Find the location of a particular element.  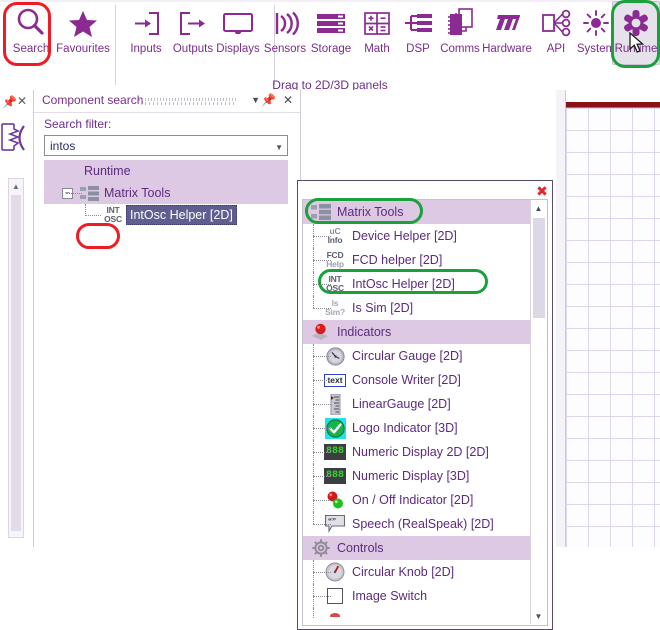

magnifier-icon is located at coordinates (31, 23).